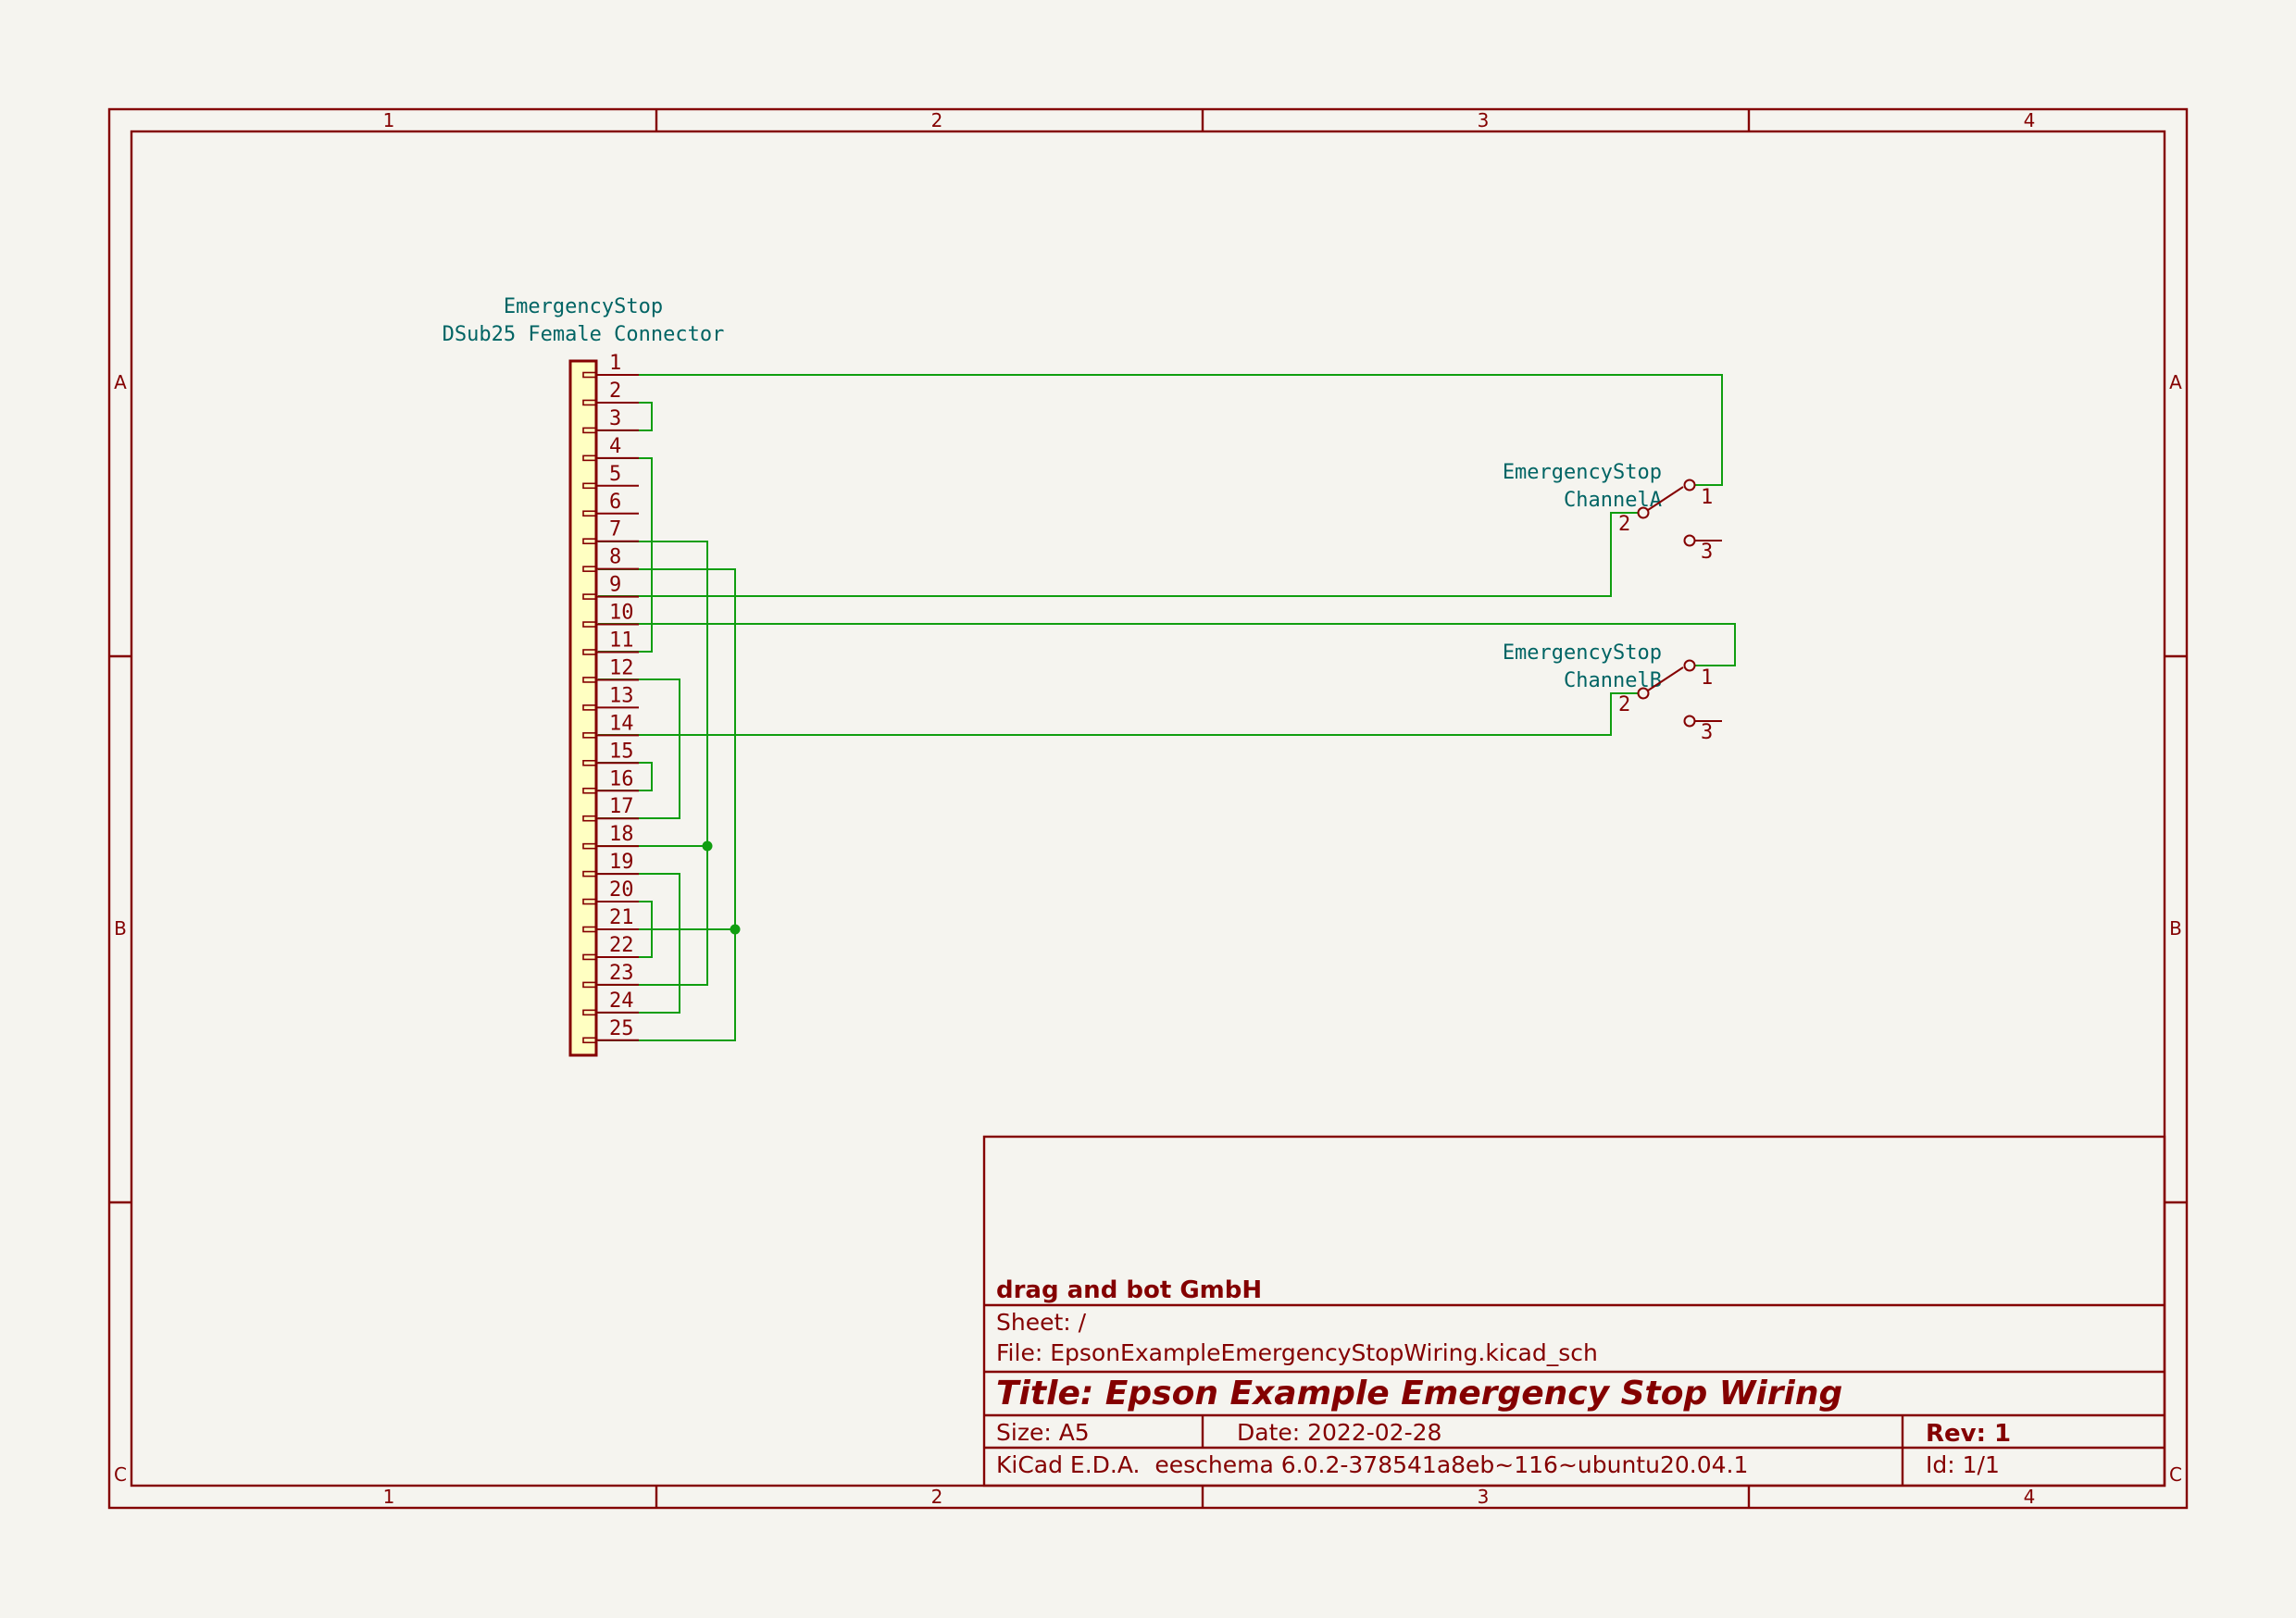  Describe the element at coordinates (1484, 120) in the screenshot. I see `column-label-top-3: 3` at that location.